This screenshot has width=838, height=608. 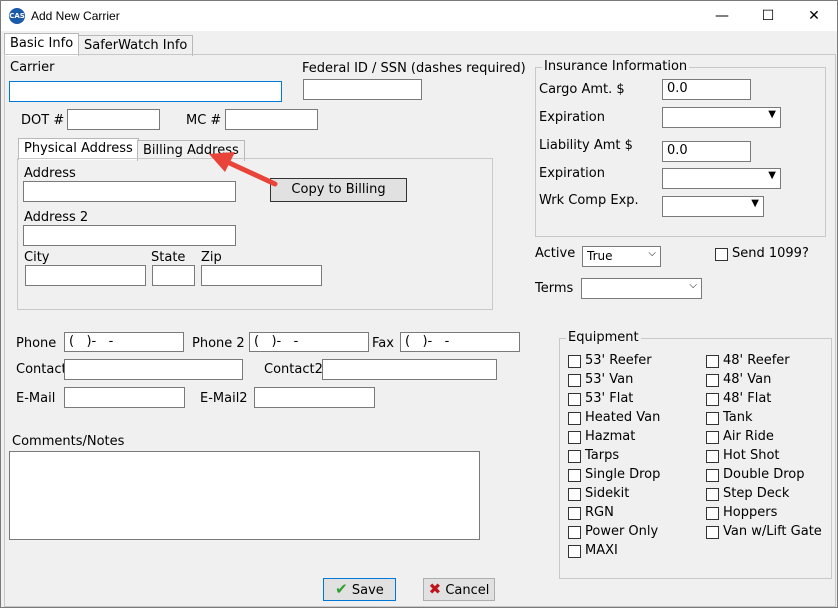 What do you see at coordinates (145, 91) in the screenshot?
I see `carrier-input` at bounding box center [145, 91].